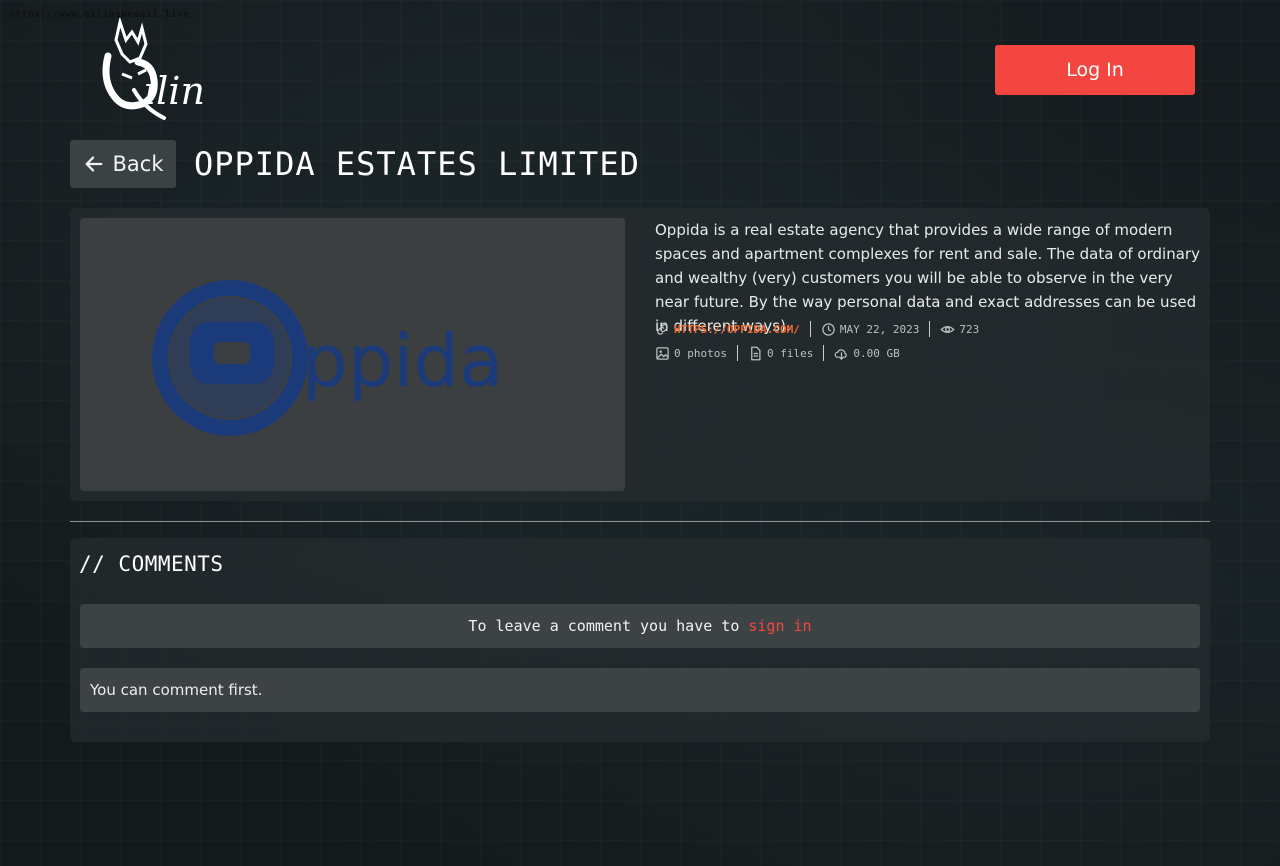 The height and width of the screenshot is (866, 1280). Describe the element at coordinates (817, 329) in the screenshot. I see `meta-row-primary: HTTPS://OPPIDA.COM/ MAY 22, 2023 723` at that location.